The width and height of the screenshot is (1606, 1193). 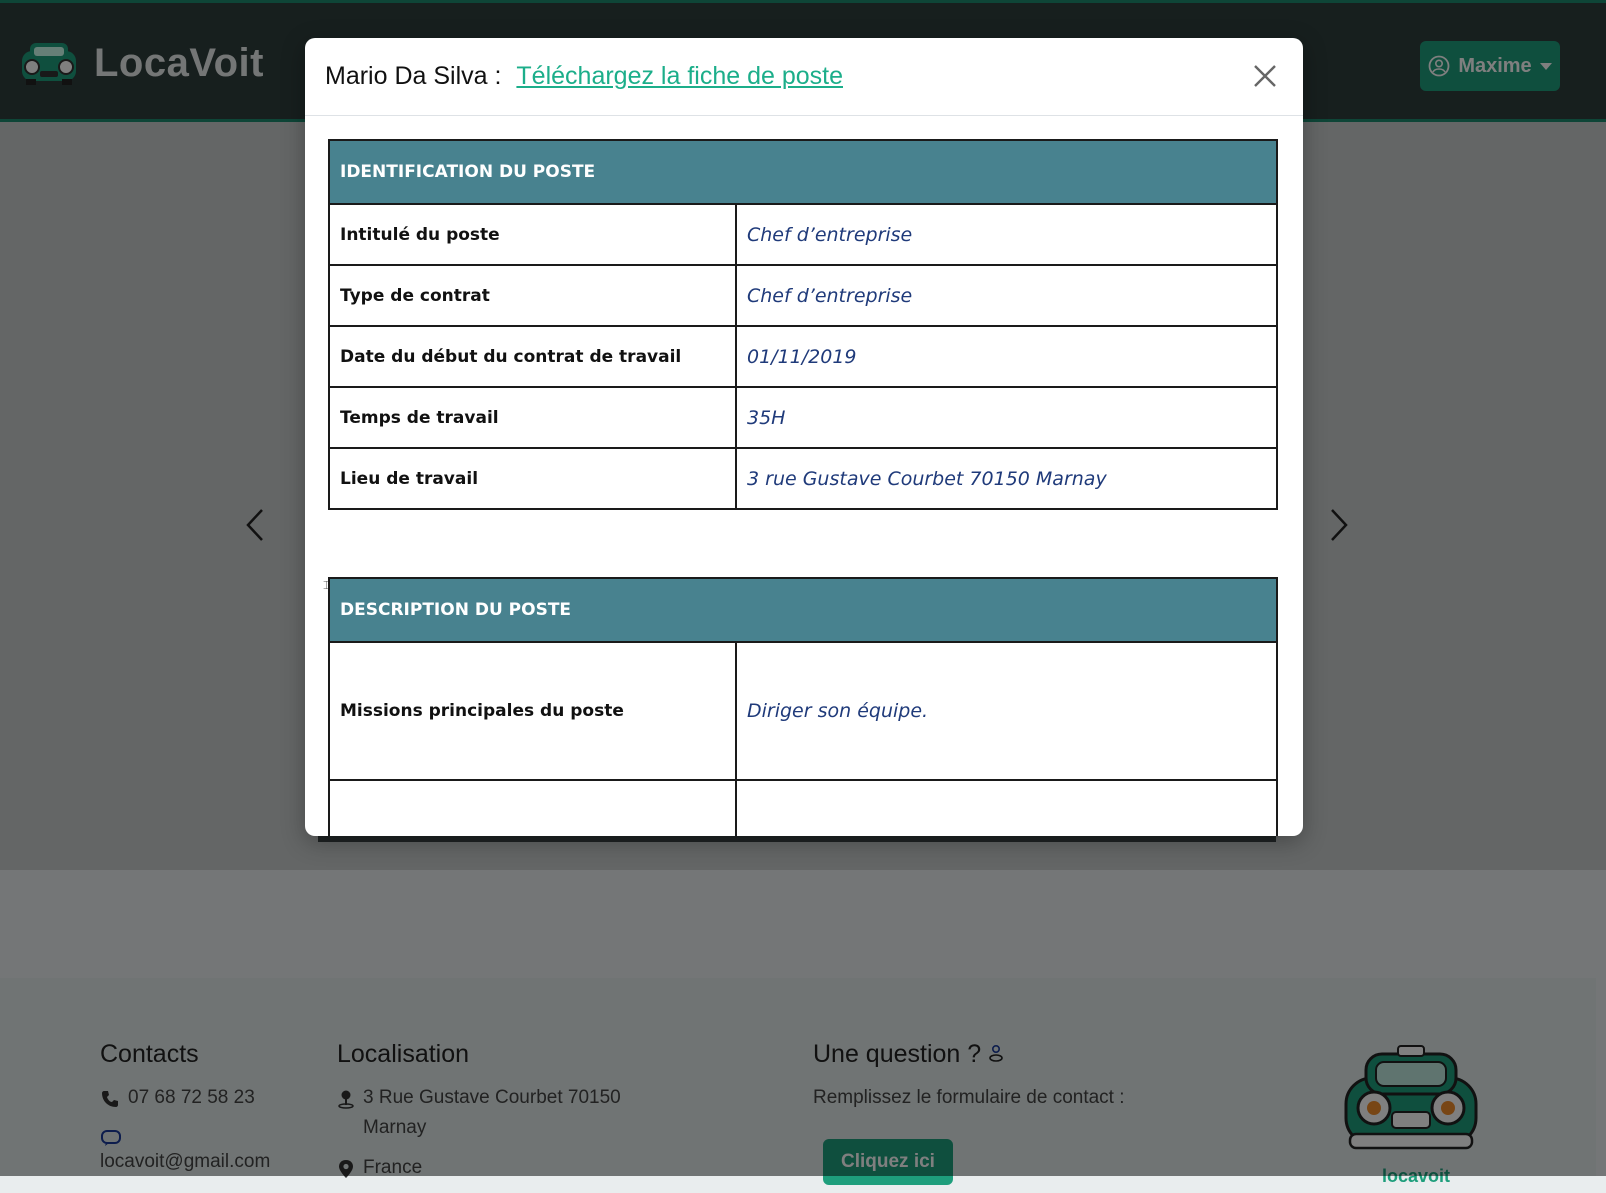 I want to click on row-label: Date du début du contrat de travail, so click(x=532, y=356).